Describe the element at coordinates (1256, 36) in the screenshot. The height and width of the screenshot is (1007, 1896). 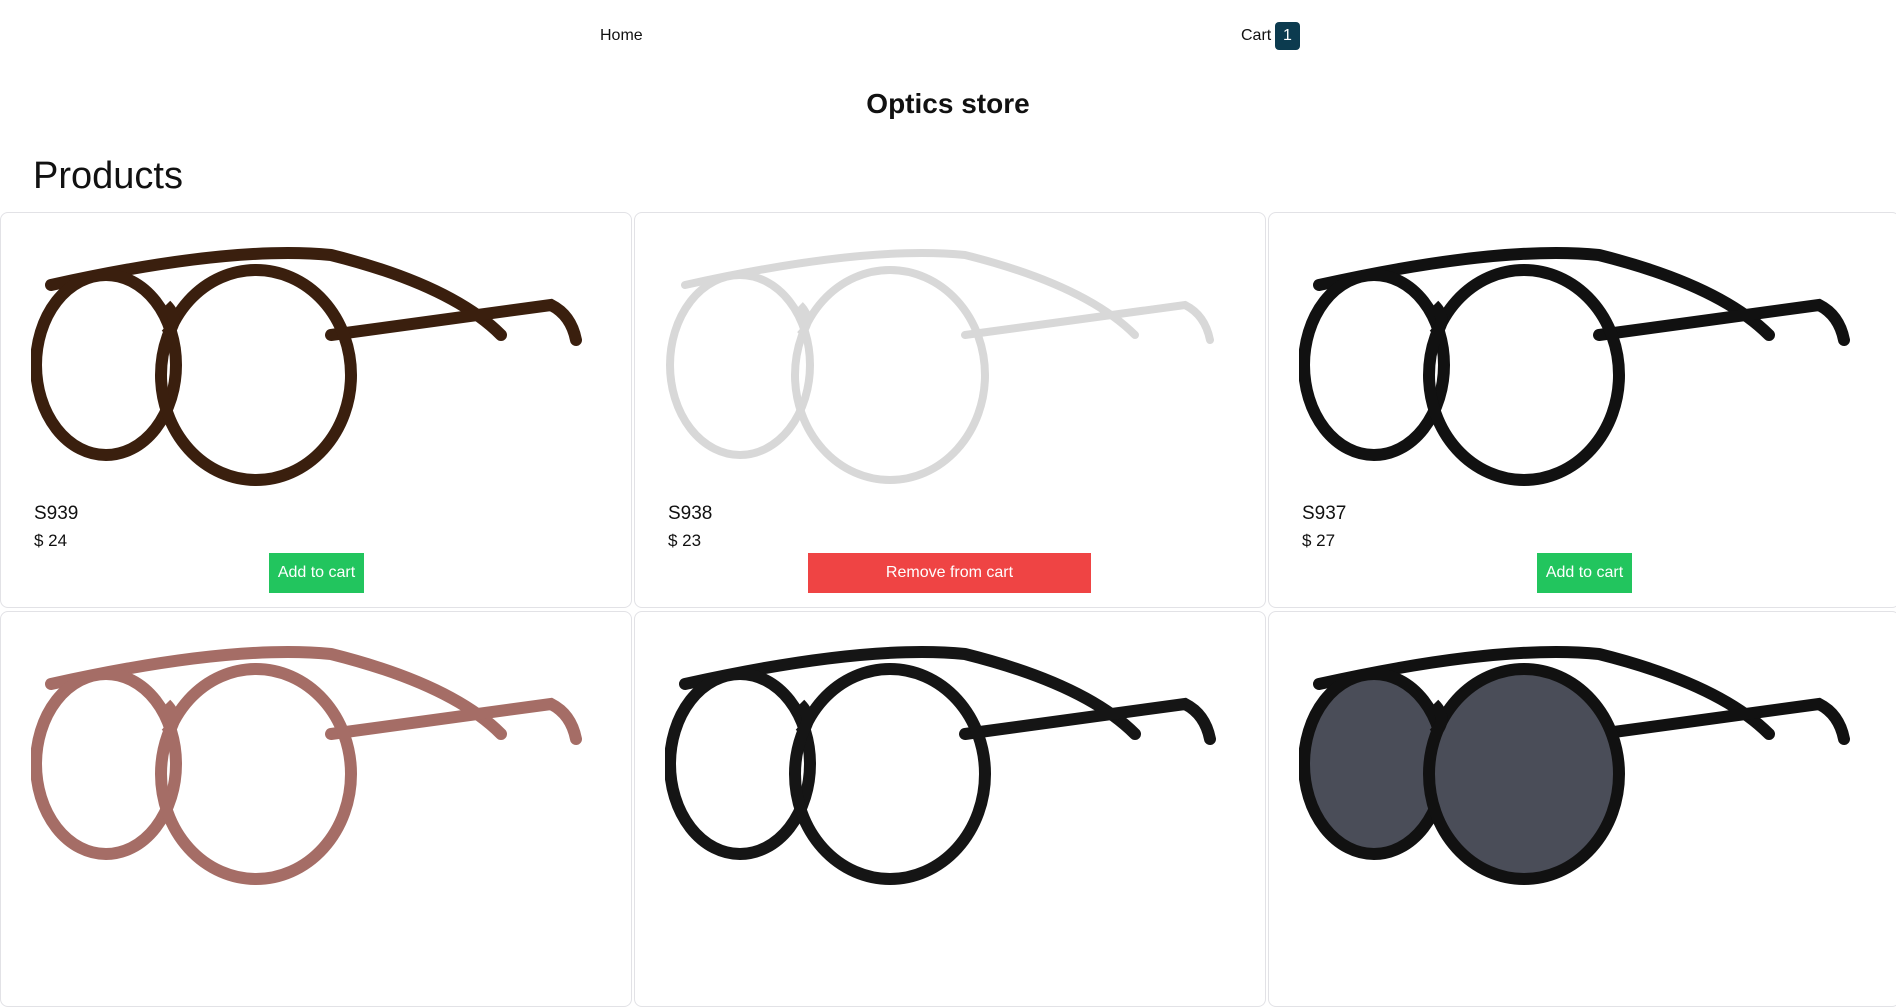
I see `nav-cart-link: Cart` at that location.